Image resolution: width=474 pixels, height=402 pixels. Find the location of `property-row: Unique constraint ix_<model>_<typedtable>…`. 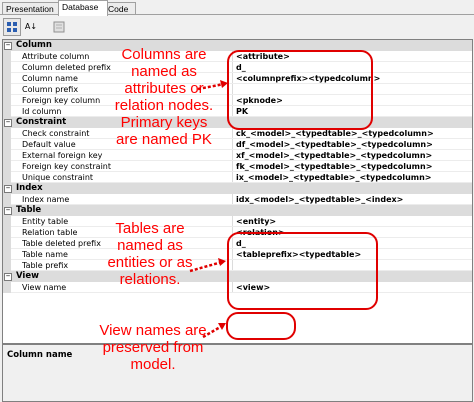

property-row: Unique constraint ix_<model>_<typedtable>… is located at coordinates (237, 177).